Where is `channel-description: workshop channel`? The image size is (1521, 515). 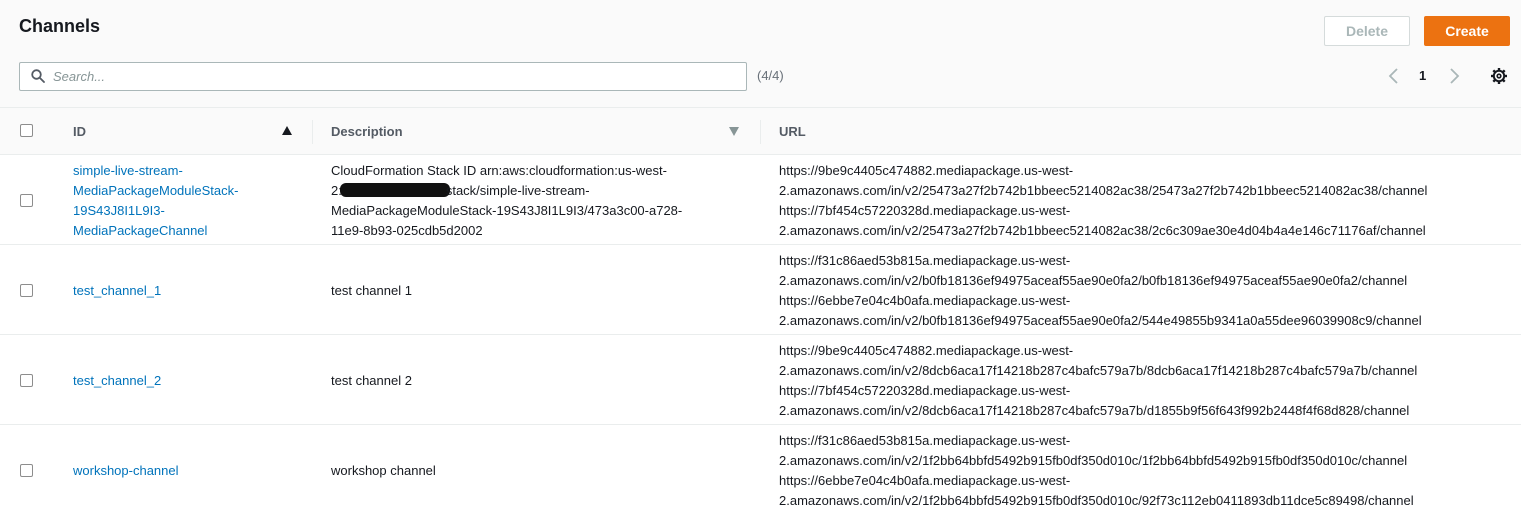 channel-description: workshop channel is located at coordinates (383, 470).